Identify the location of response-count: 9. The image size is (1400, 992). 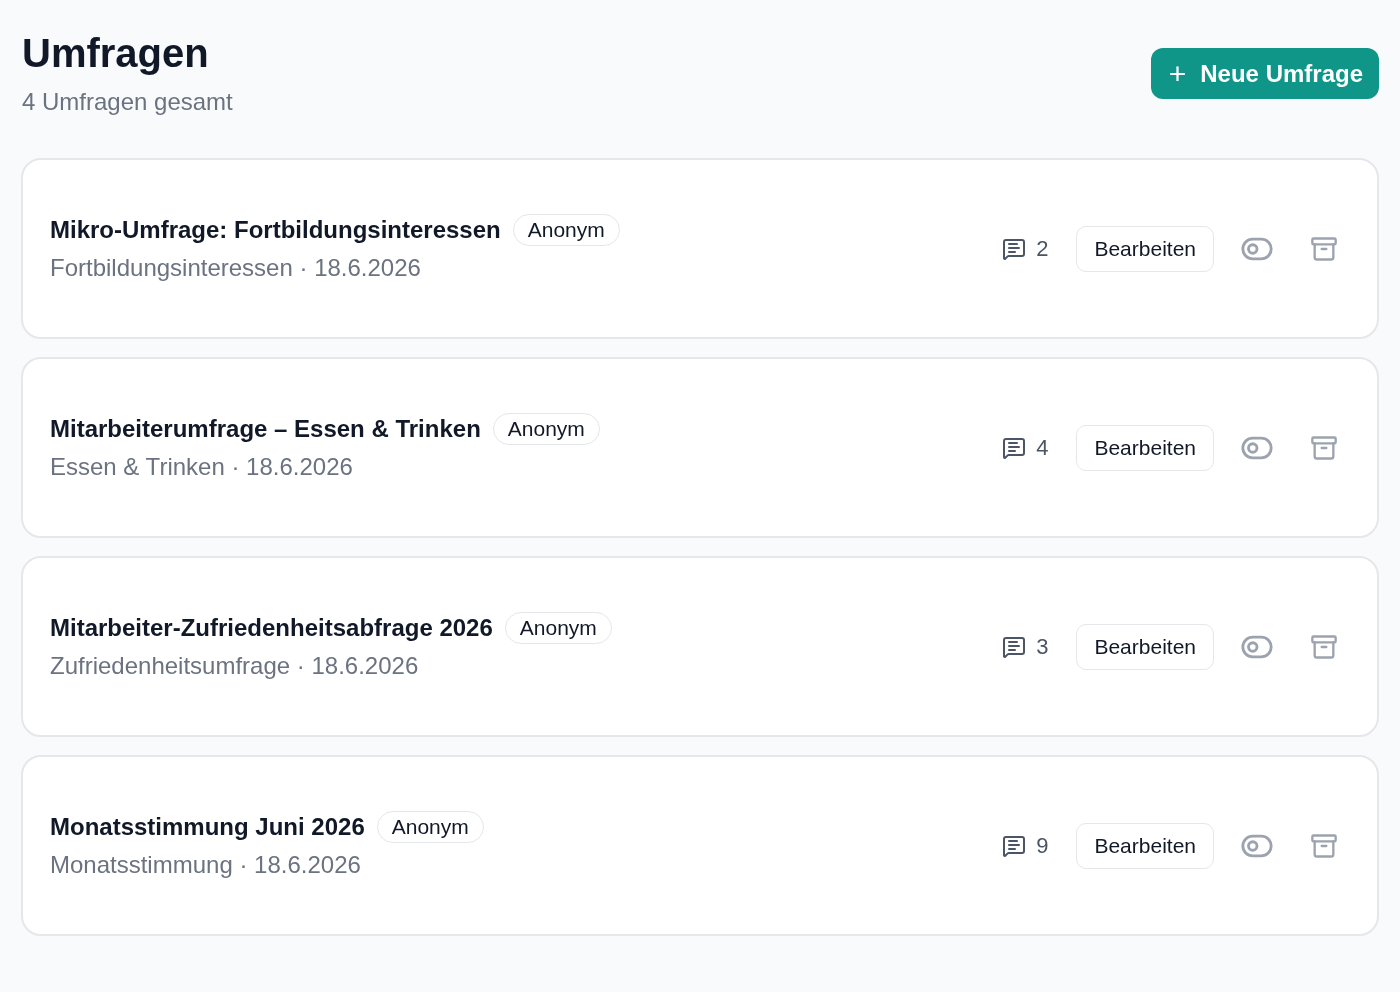
(1042, 845).